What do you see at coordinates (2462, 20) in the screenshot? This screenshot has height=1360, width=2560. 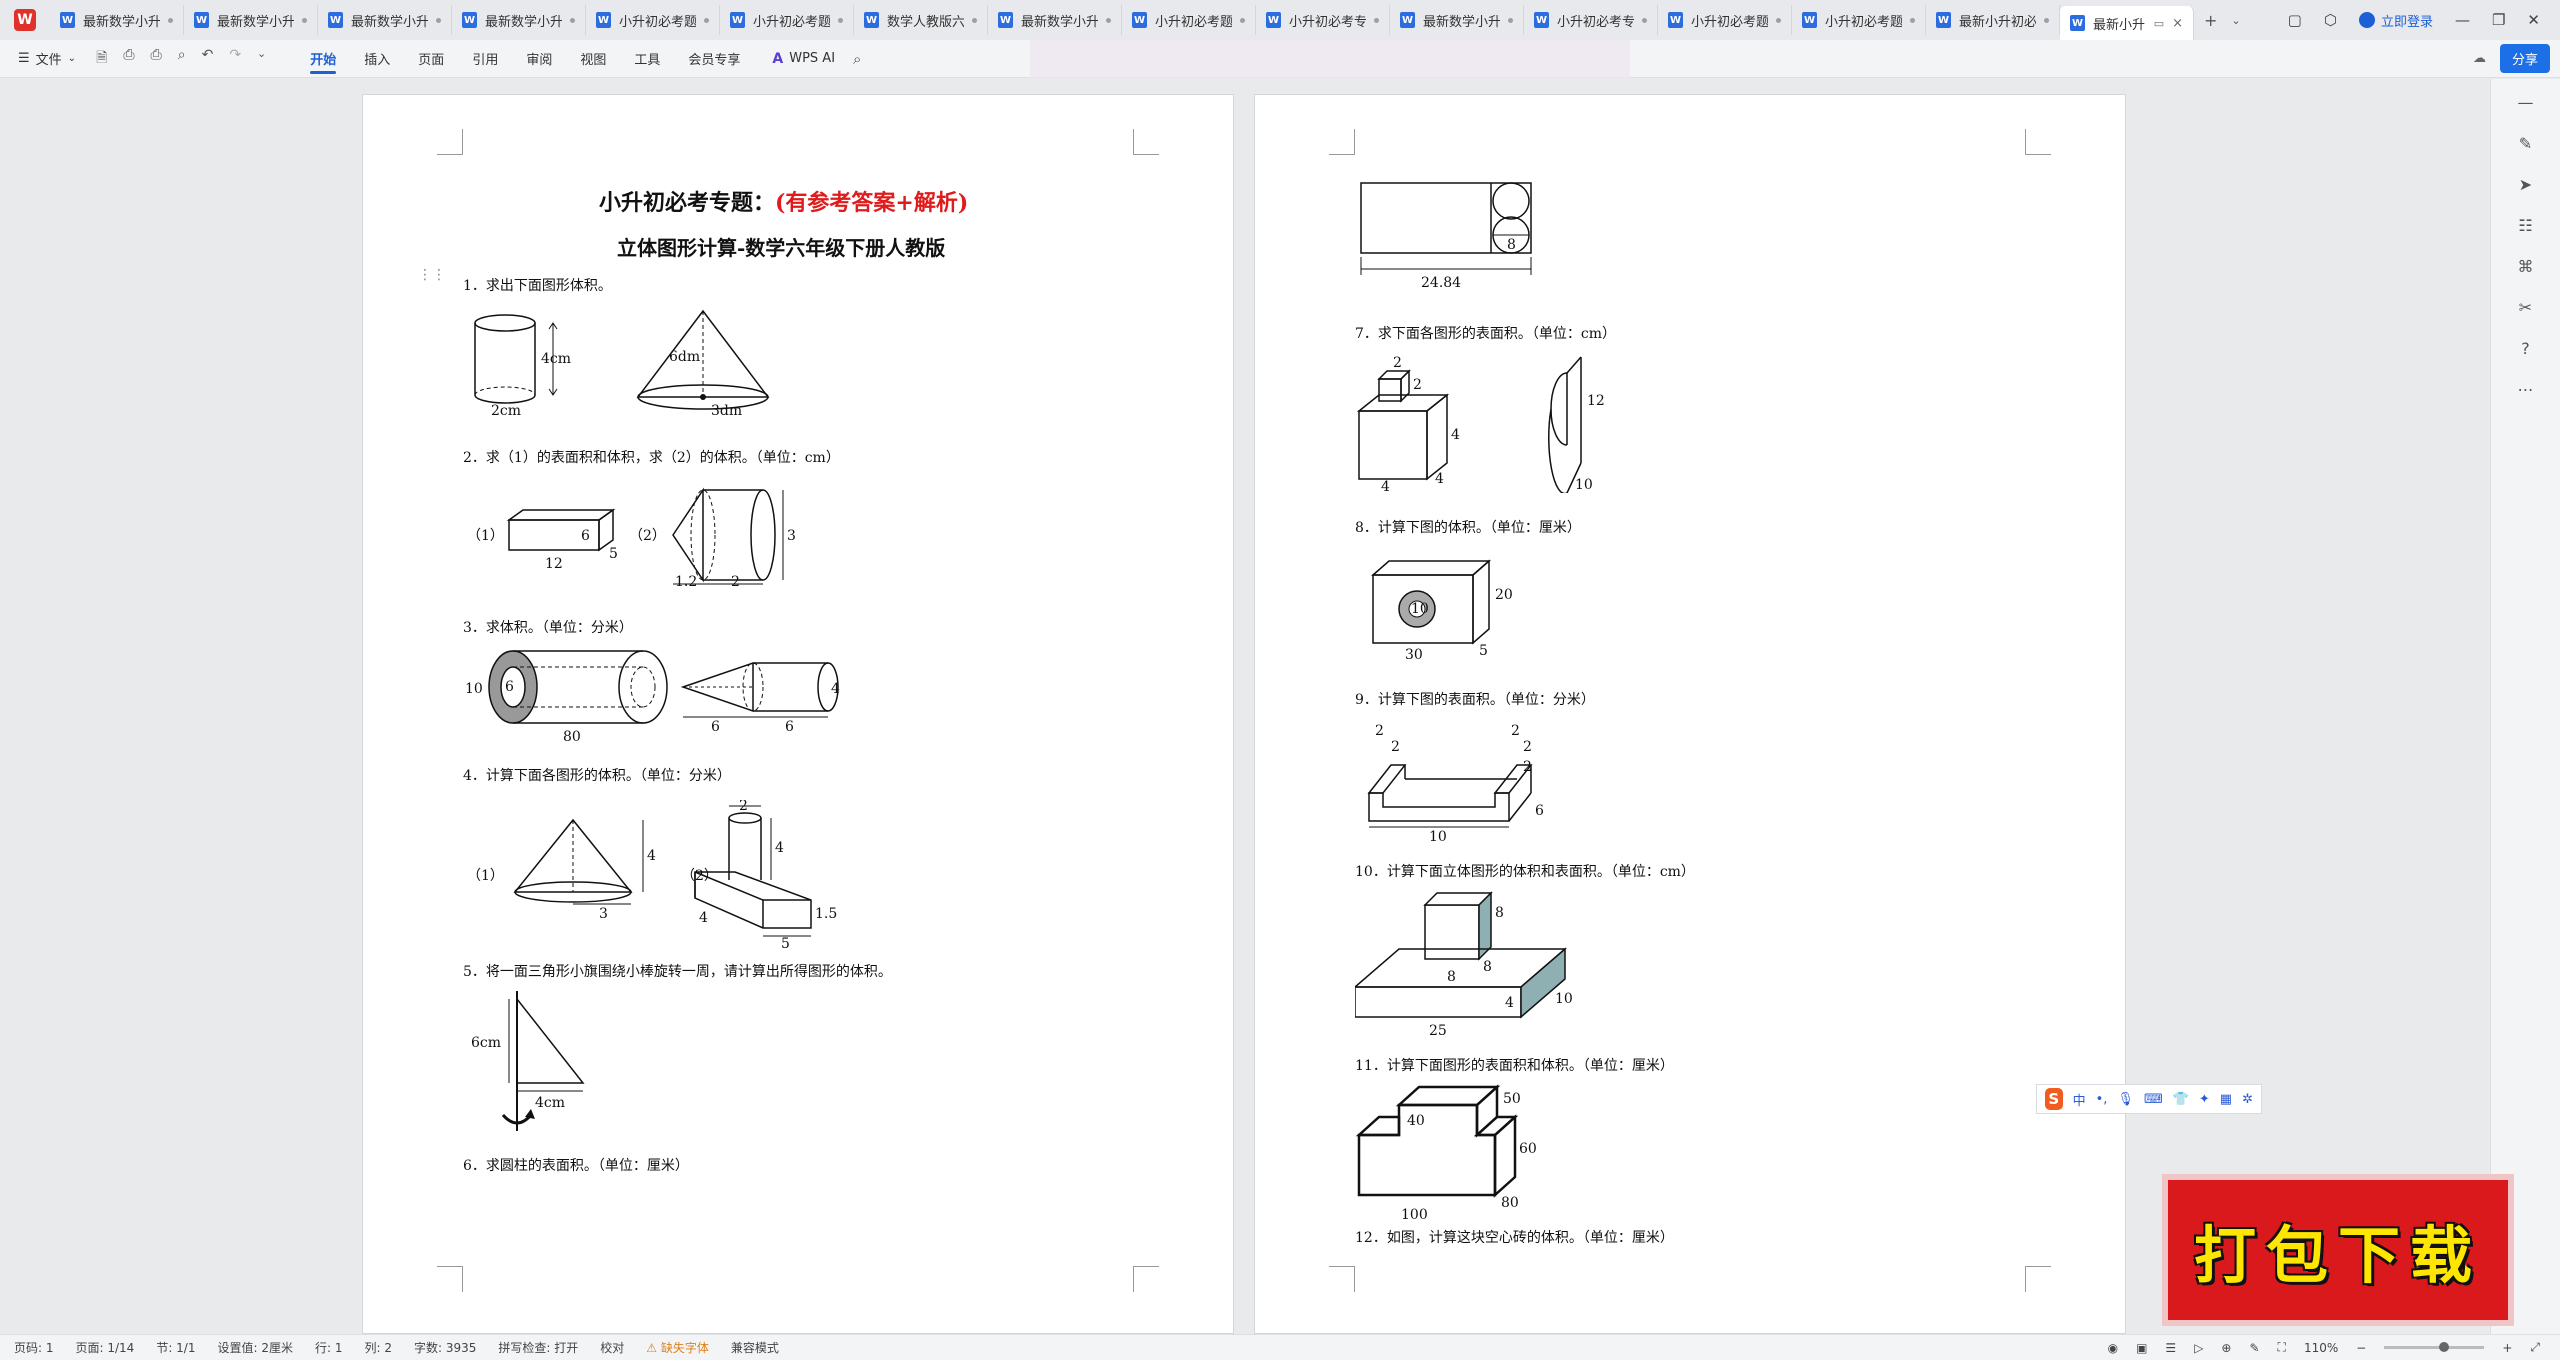 I see `minimize-icon: —` at bounding box center [2462, 20].